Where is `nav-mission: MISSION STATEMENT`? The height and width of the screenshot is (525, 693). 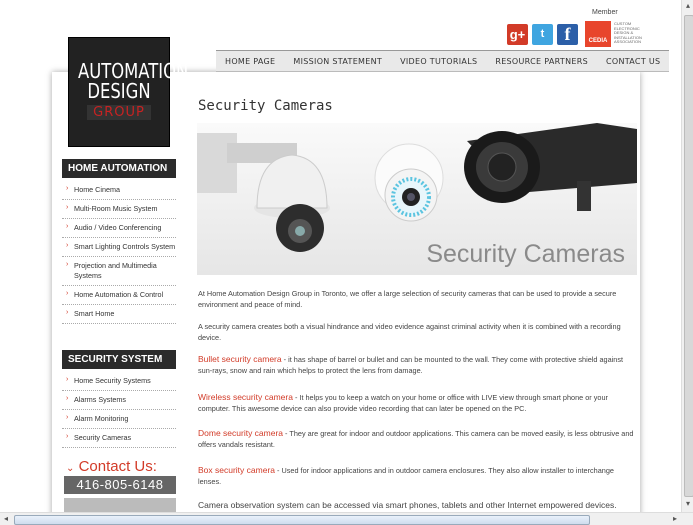 nav-mission: MISSION STATEMENT is located at coordinates (337, 61).